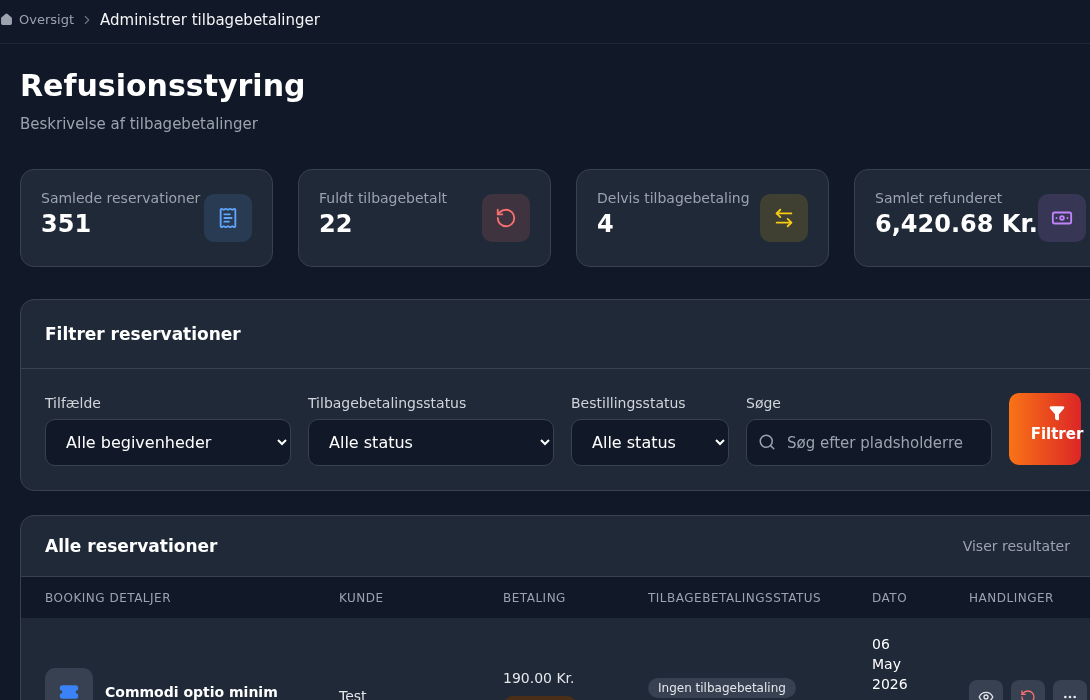 This screenshot has height=700, width=1090. What do you see at coordinates (890, 597) in the screenshot?
I see `column-header: DATO` at bounding box center [890, 597].